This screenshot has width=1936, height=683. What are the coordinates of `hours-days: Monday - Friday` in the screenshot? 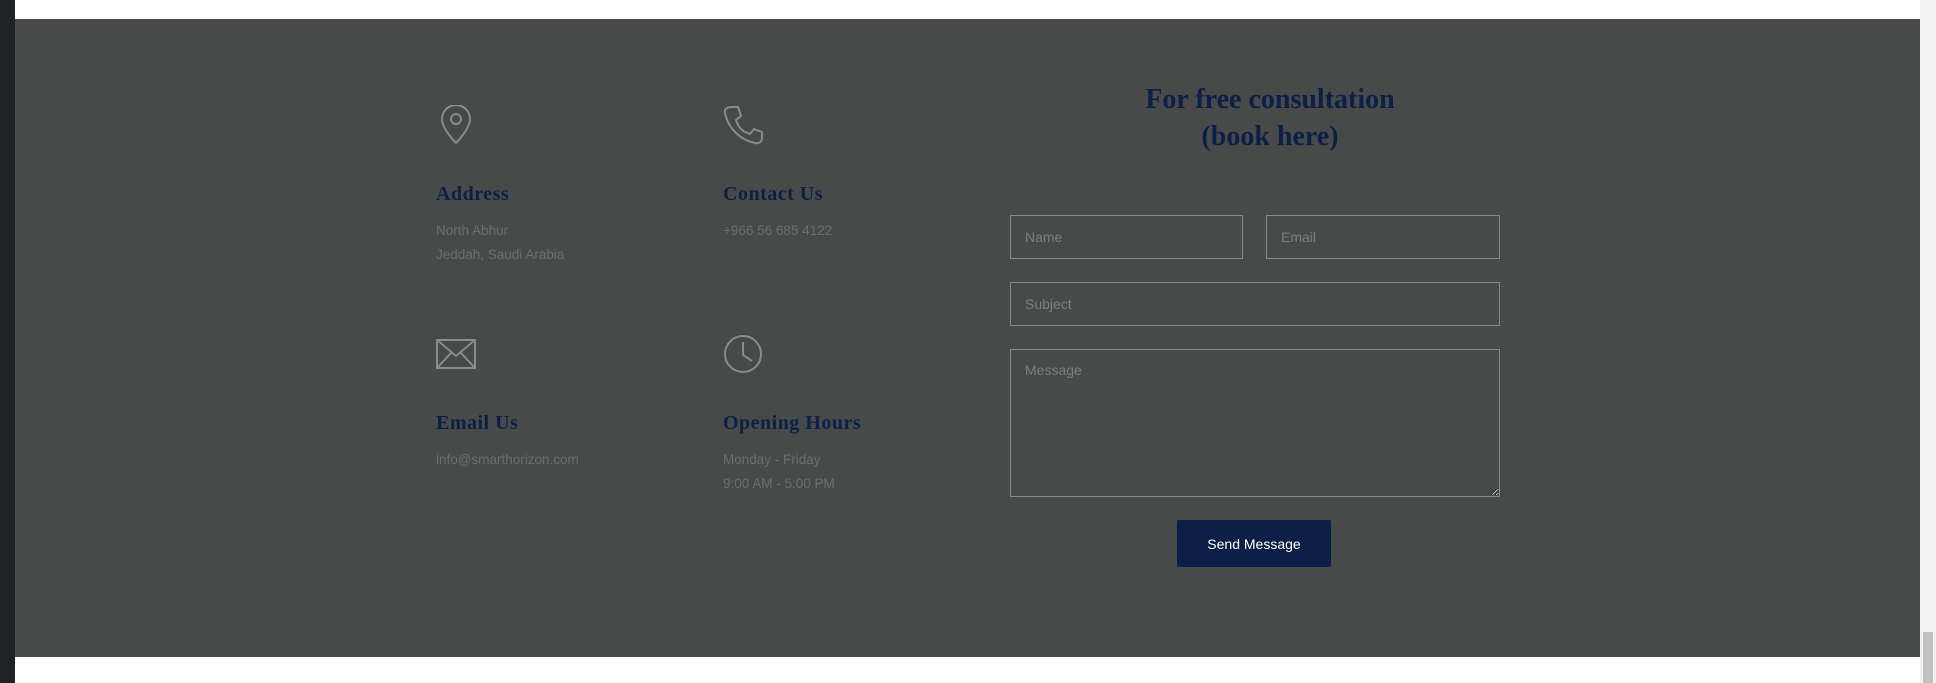 It's located at (772, 459).